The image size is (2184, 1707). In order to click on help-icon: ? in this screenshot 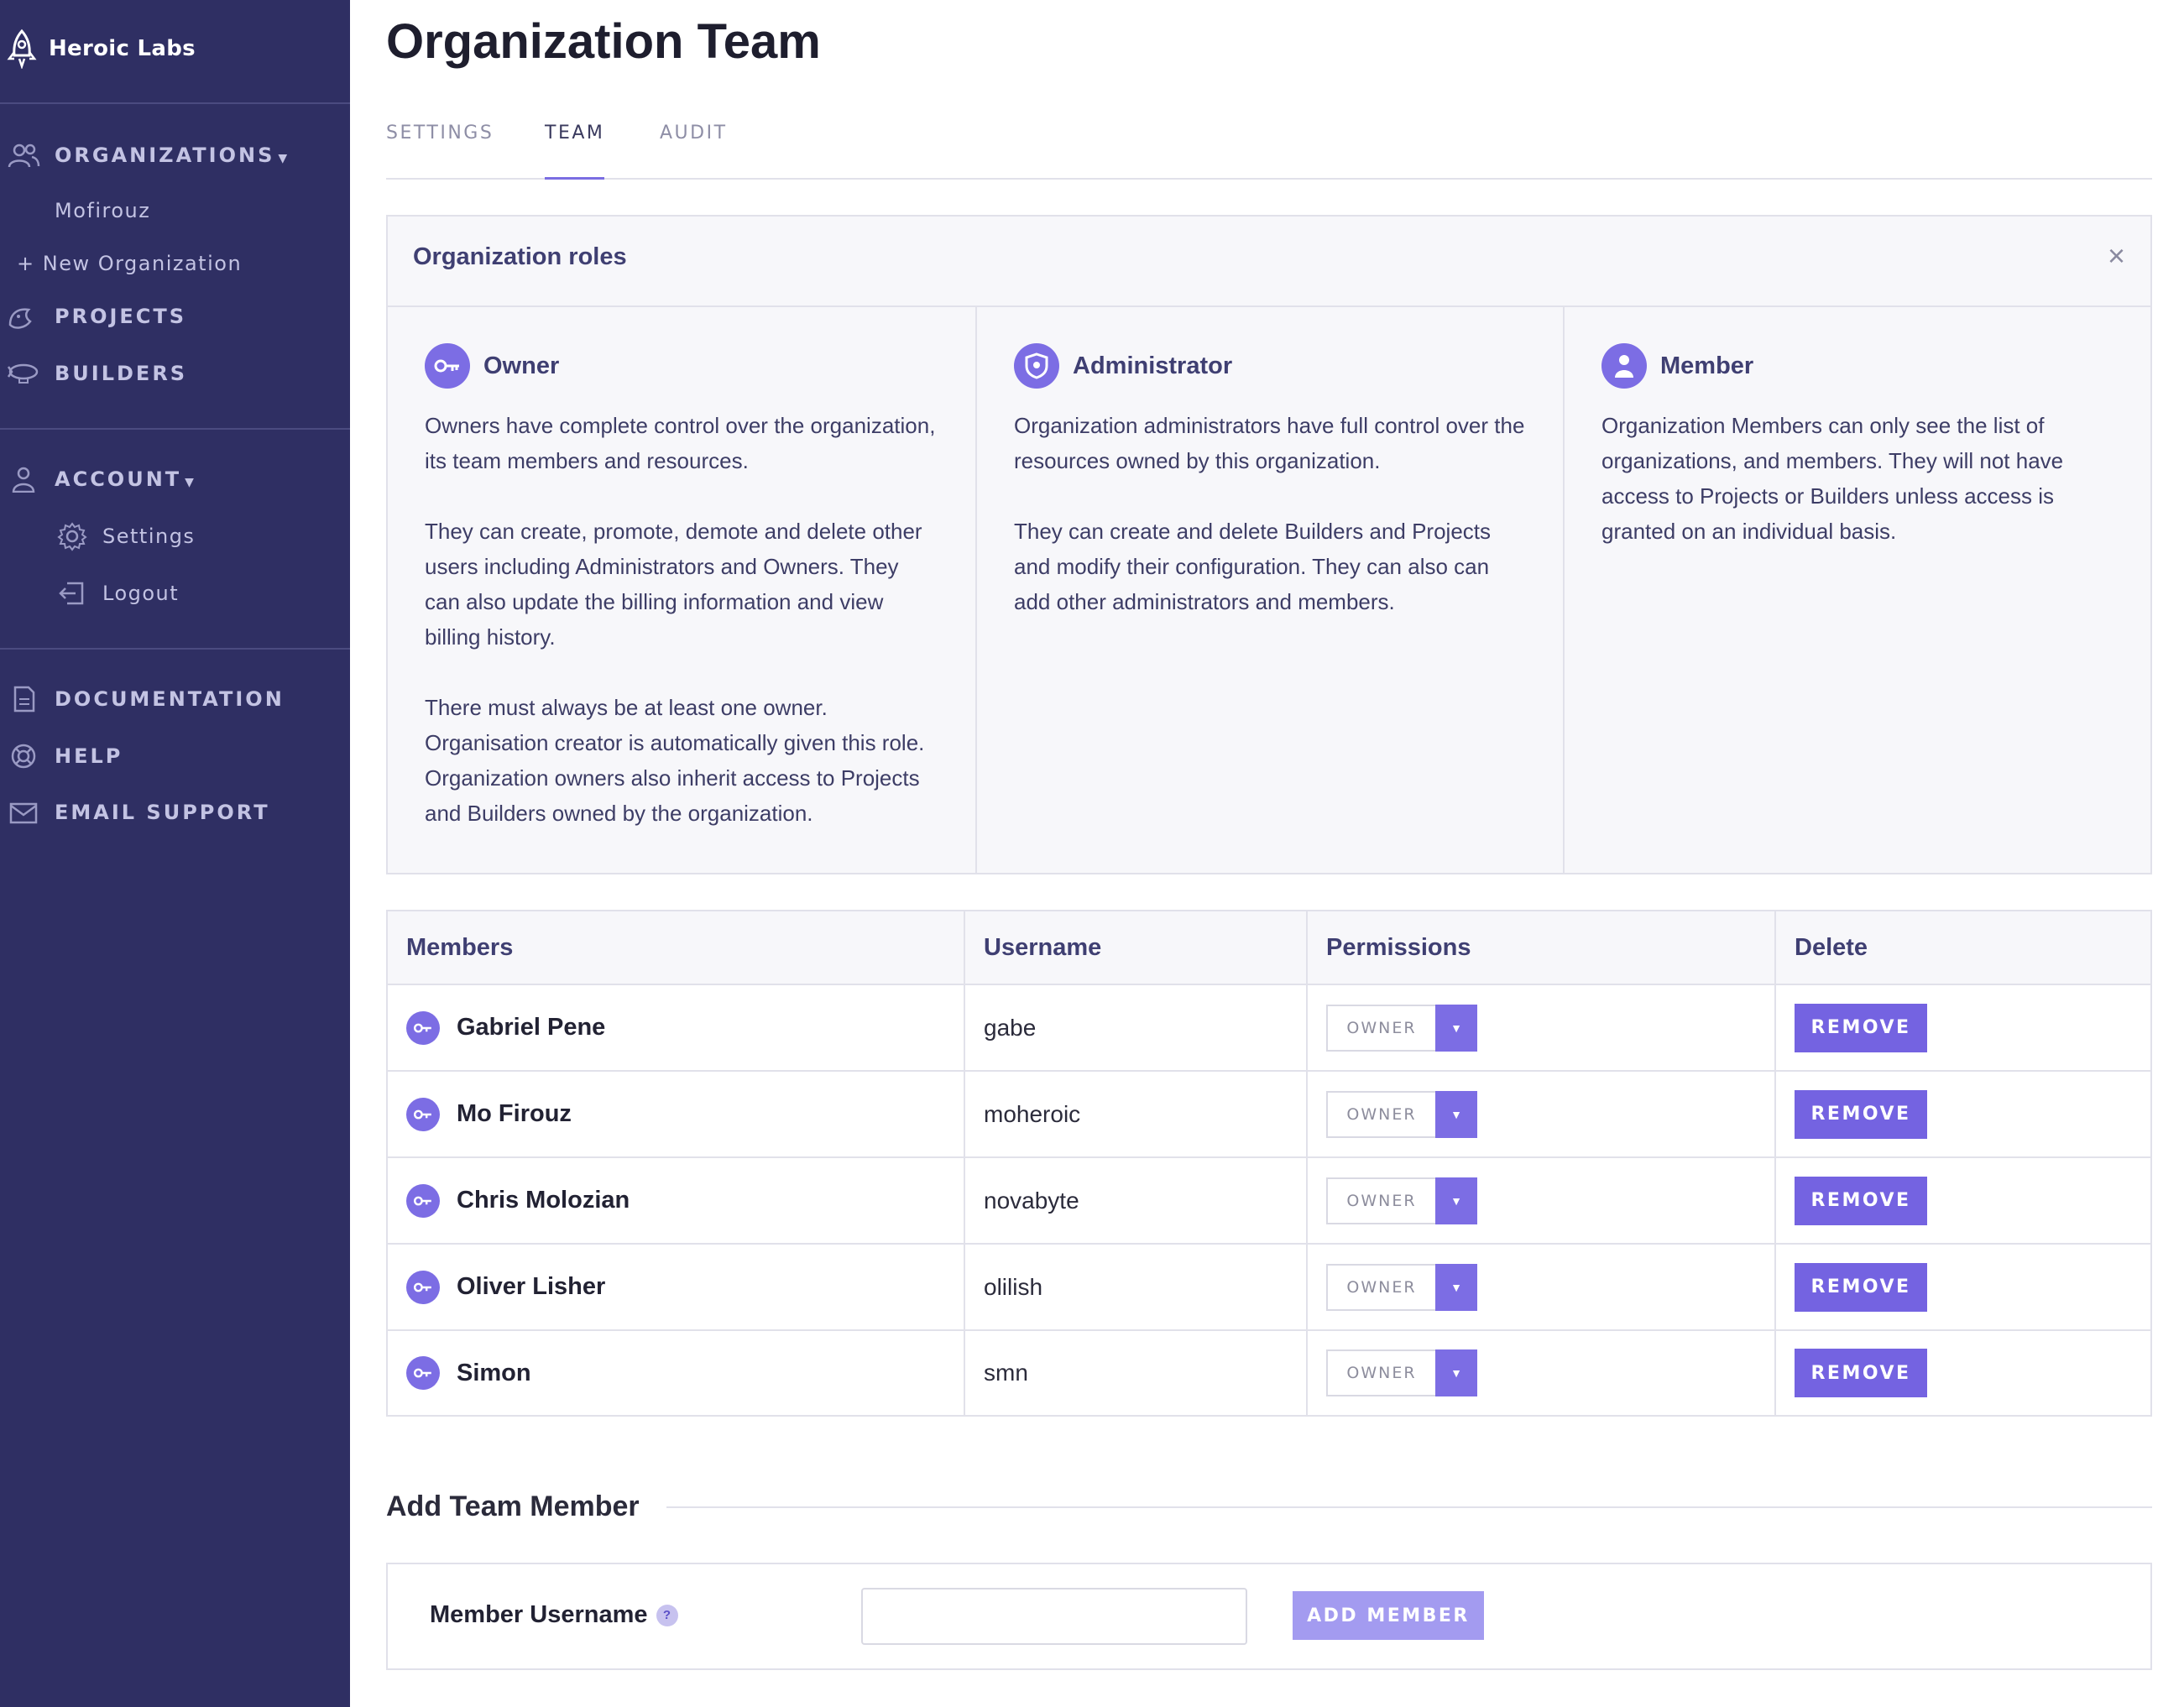, I will do `click(667, 1615)`.